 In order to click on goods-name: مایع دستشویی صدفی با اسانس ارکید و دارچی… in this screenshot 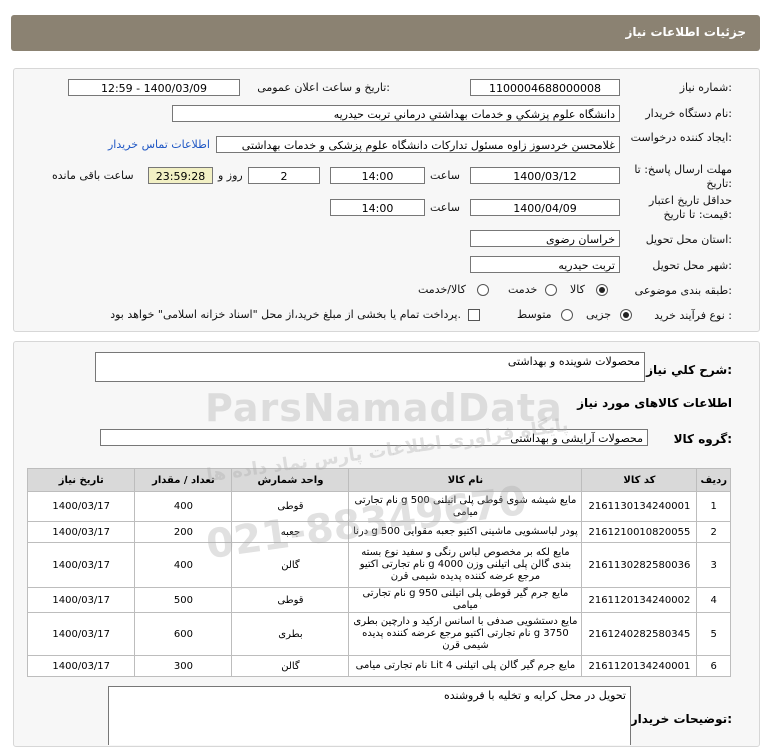, I will do `click(465, 634)`.